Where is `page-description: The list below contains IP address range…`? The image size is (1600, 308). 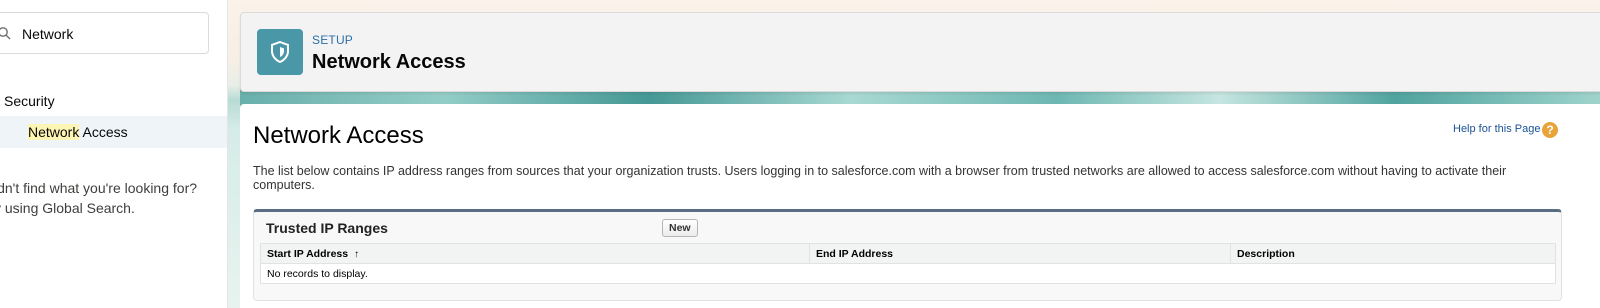 page-description: The list below contains IP address range… is located at coordinates (880, 178).